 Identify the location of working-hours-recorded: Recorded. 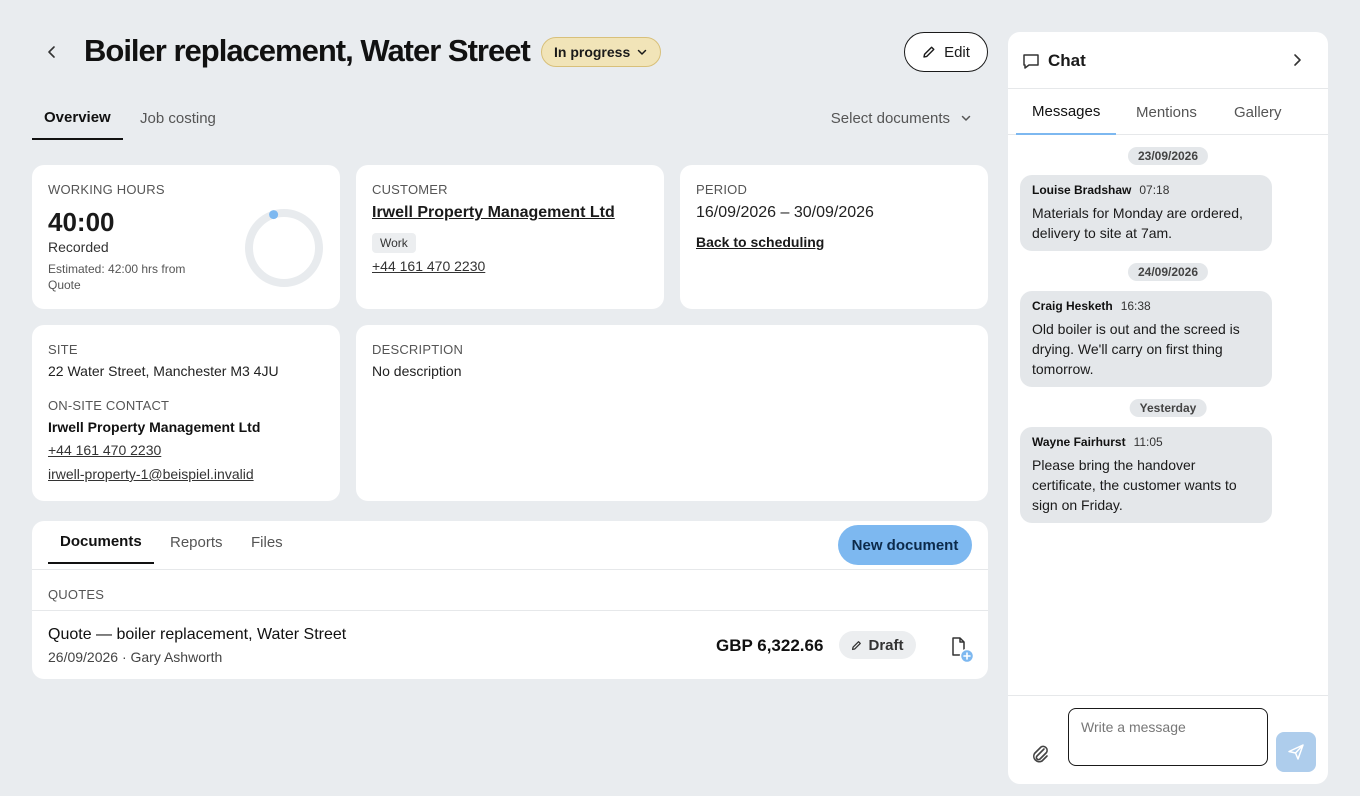
(78, 247).